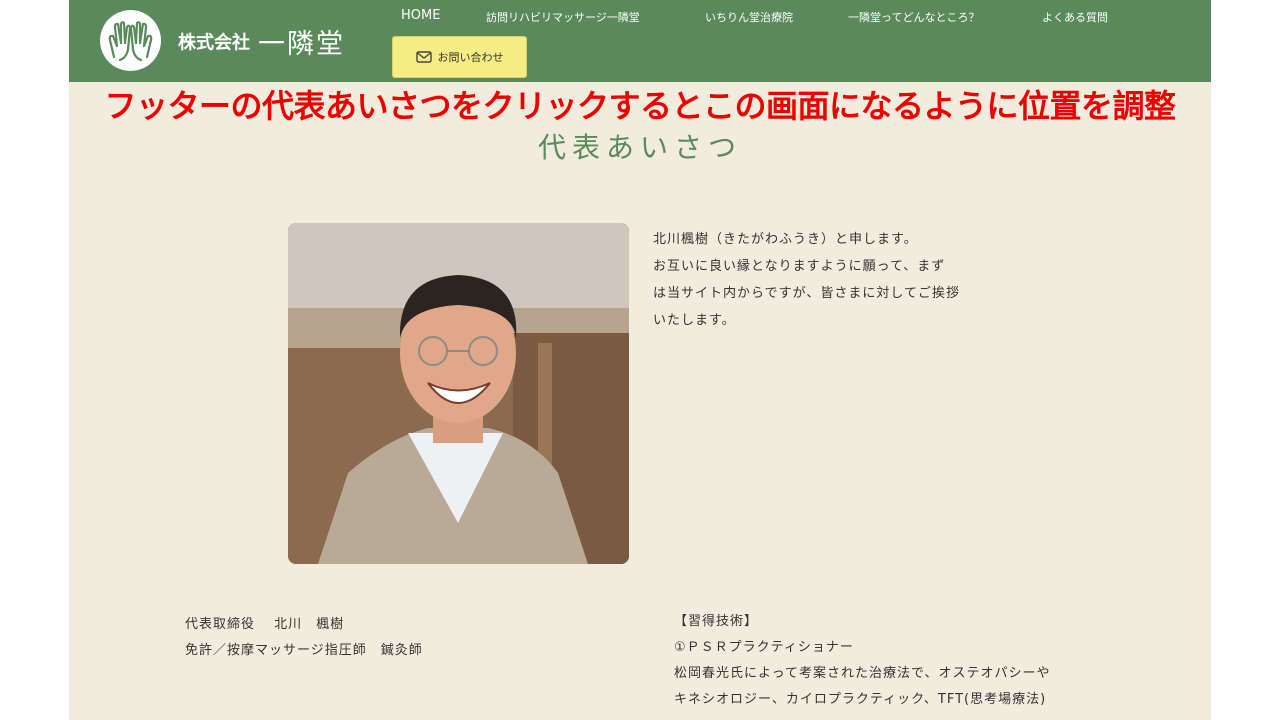 This screenshot has height=720, width=1280. What do you see at coordinates (470, 57) in the screenshot?
I see `contact-button-label: お問い合わせ` at bounding box center [470, 57].